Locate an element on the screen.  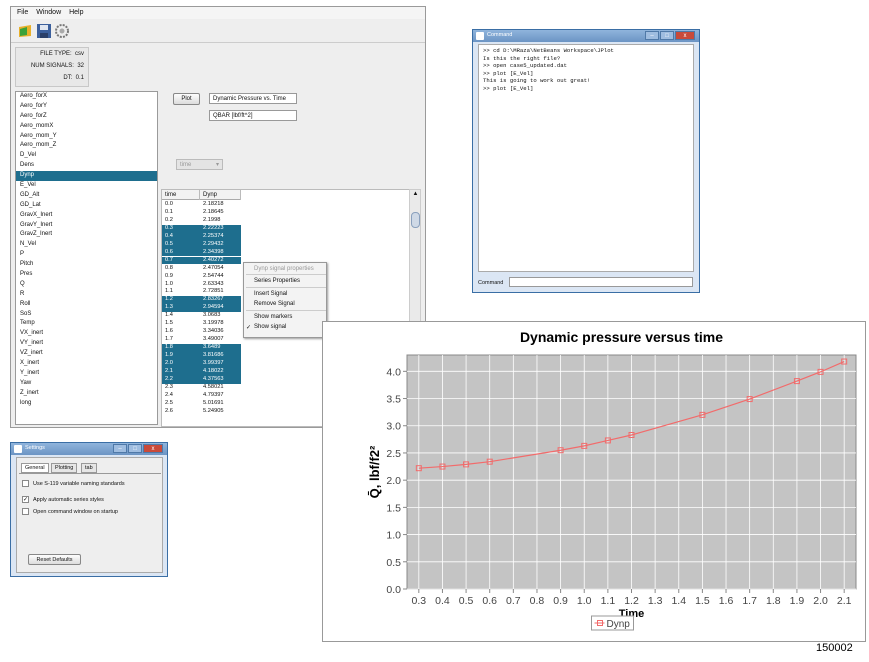
signal-list-item: Aero_mom_Z is located at coordinates (86, 146).